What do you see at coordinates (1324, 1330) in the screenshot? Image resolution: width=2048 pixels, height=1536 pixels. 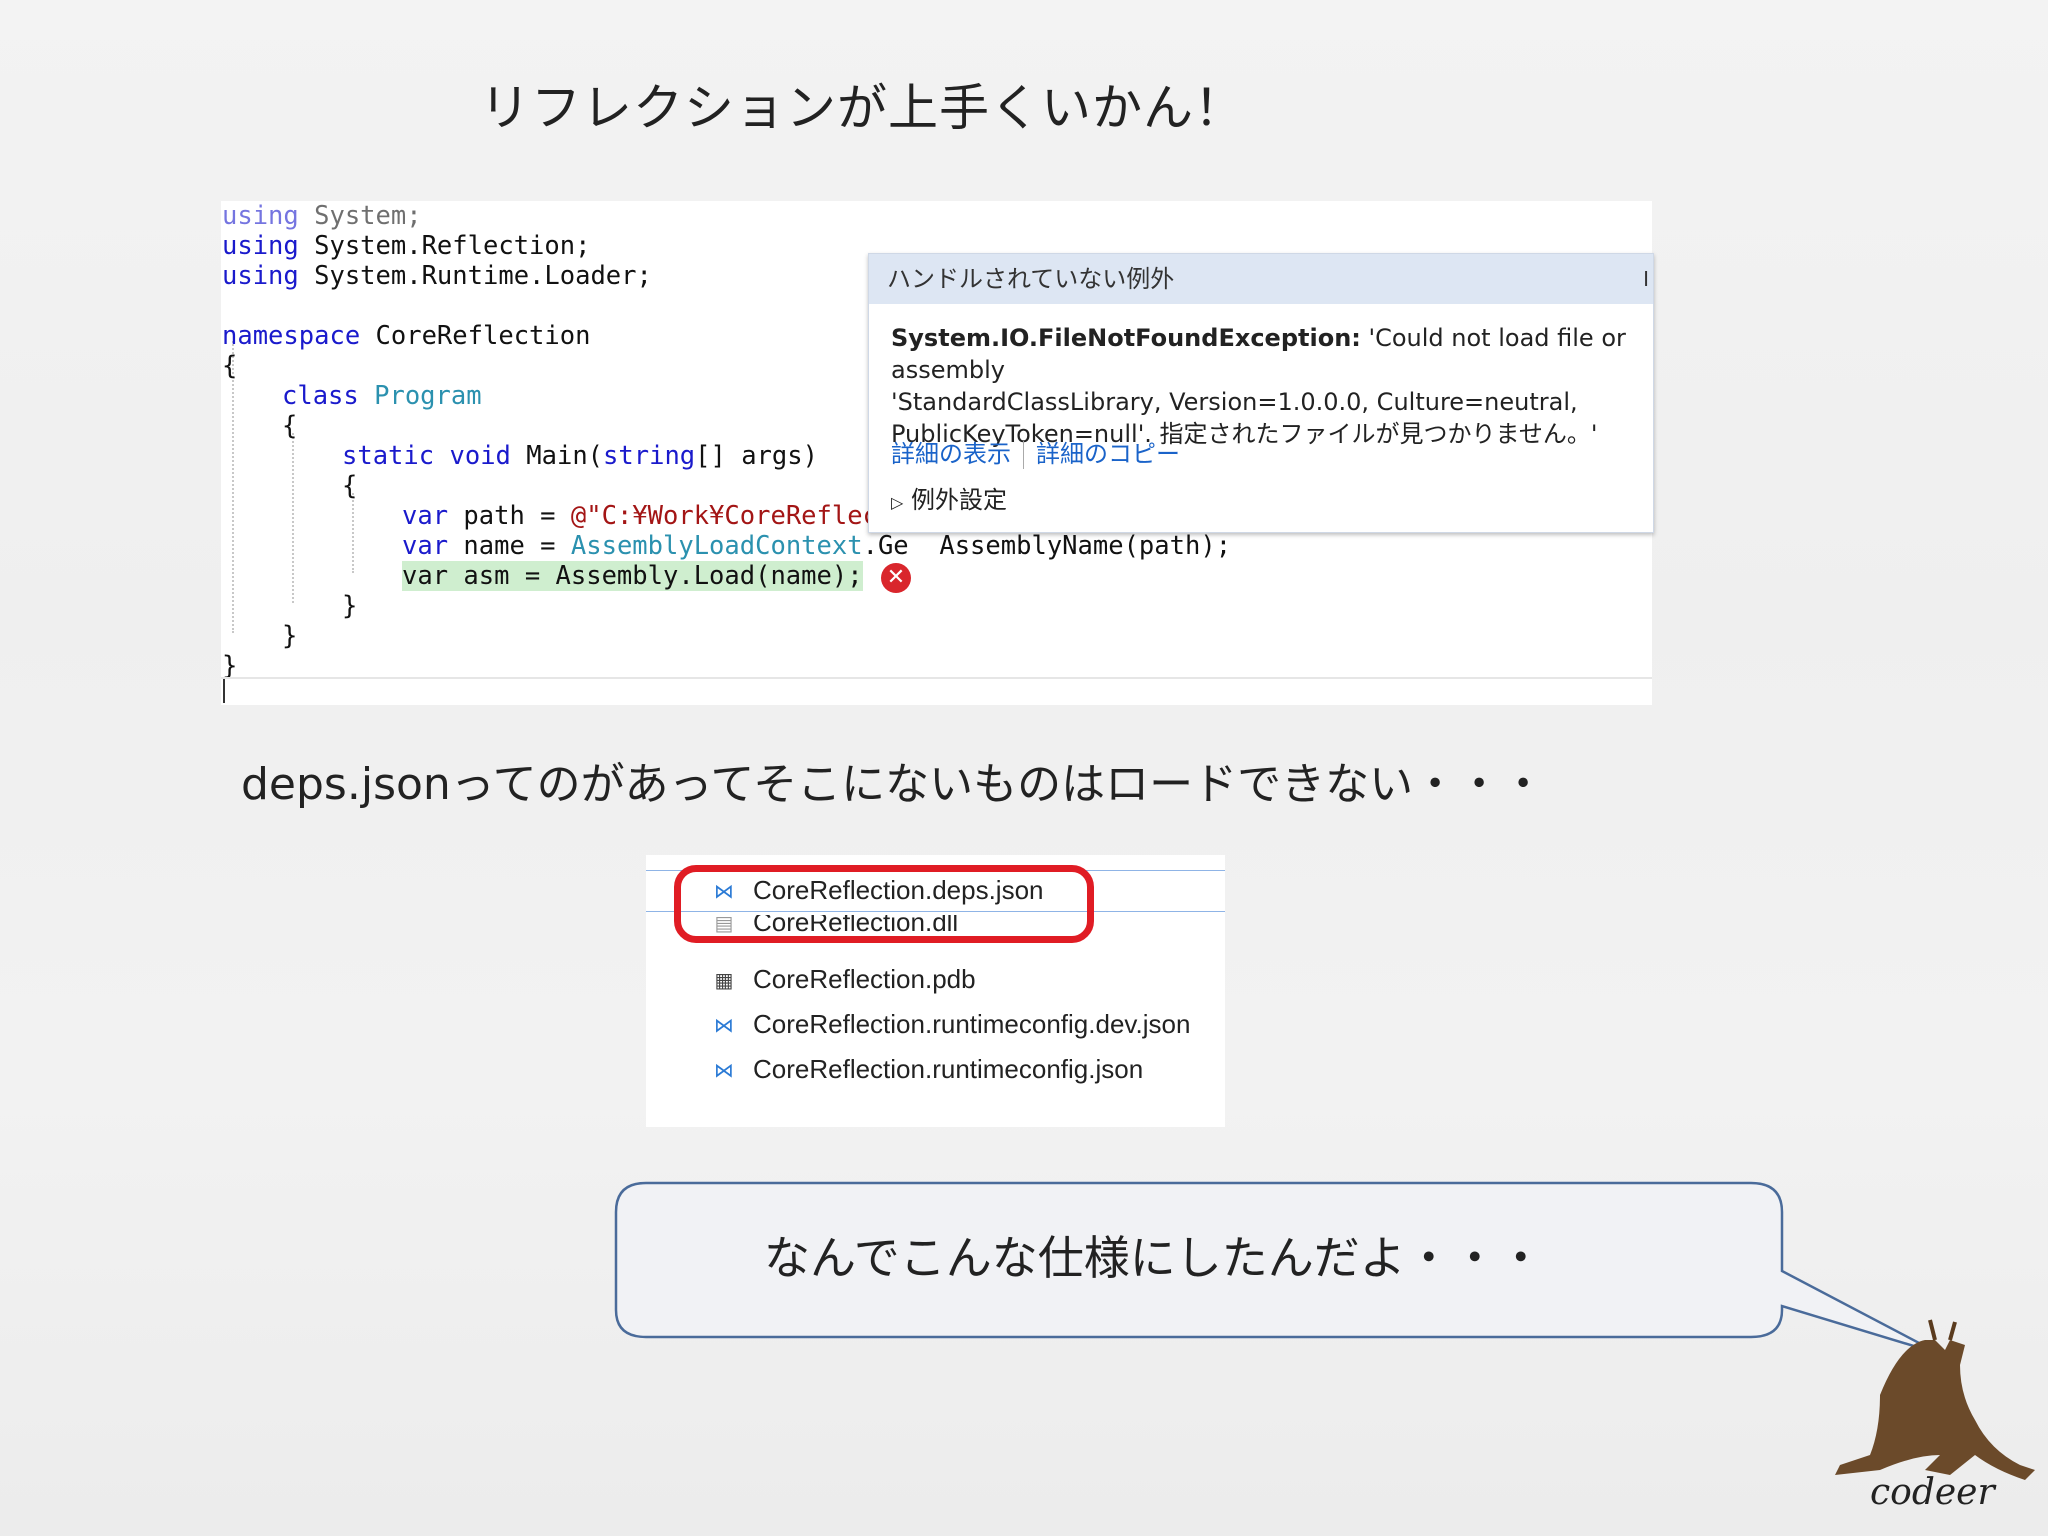 I see `speech-bubble` at bounding box center [1324, 1330].